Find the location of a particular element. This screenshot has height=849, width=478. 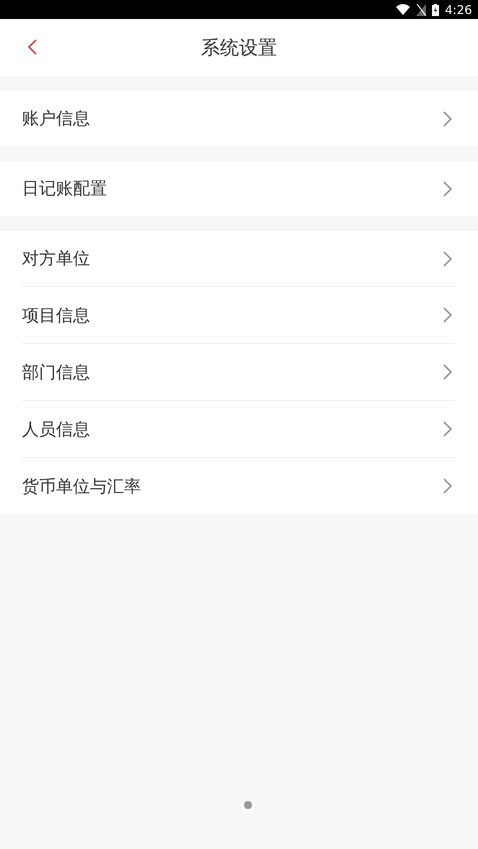

row-label: 日记账配置 is located at coordinates (64, 189).